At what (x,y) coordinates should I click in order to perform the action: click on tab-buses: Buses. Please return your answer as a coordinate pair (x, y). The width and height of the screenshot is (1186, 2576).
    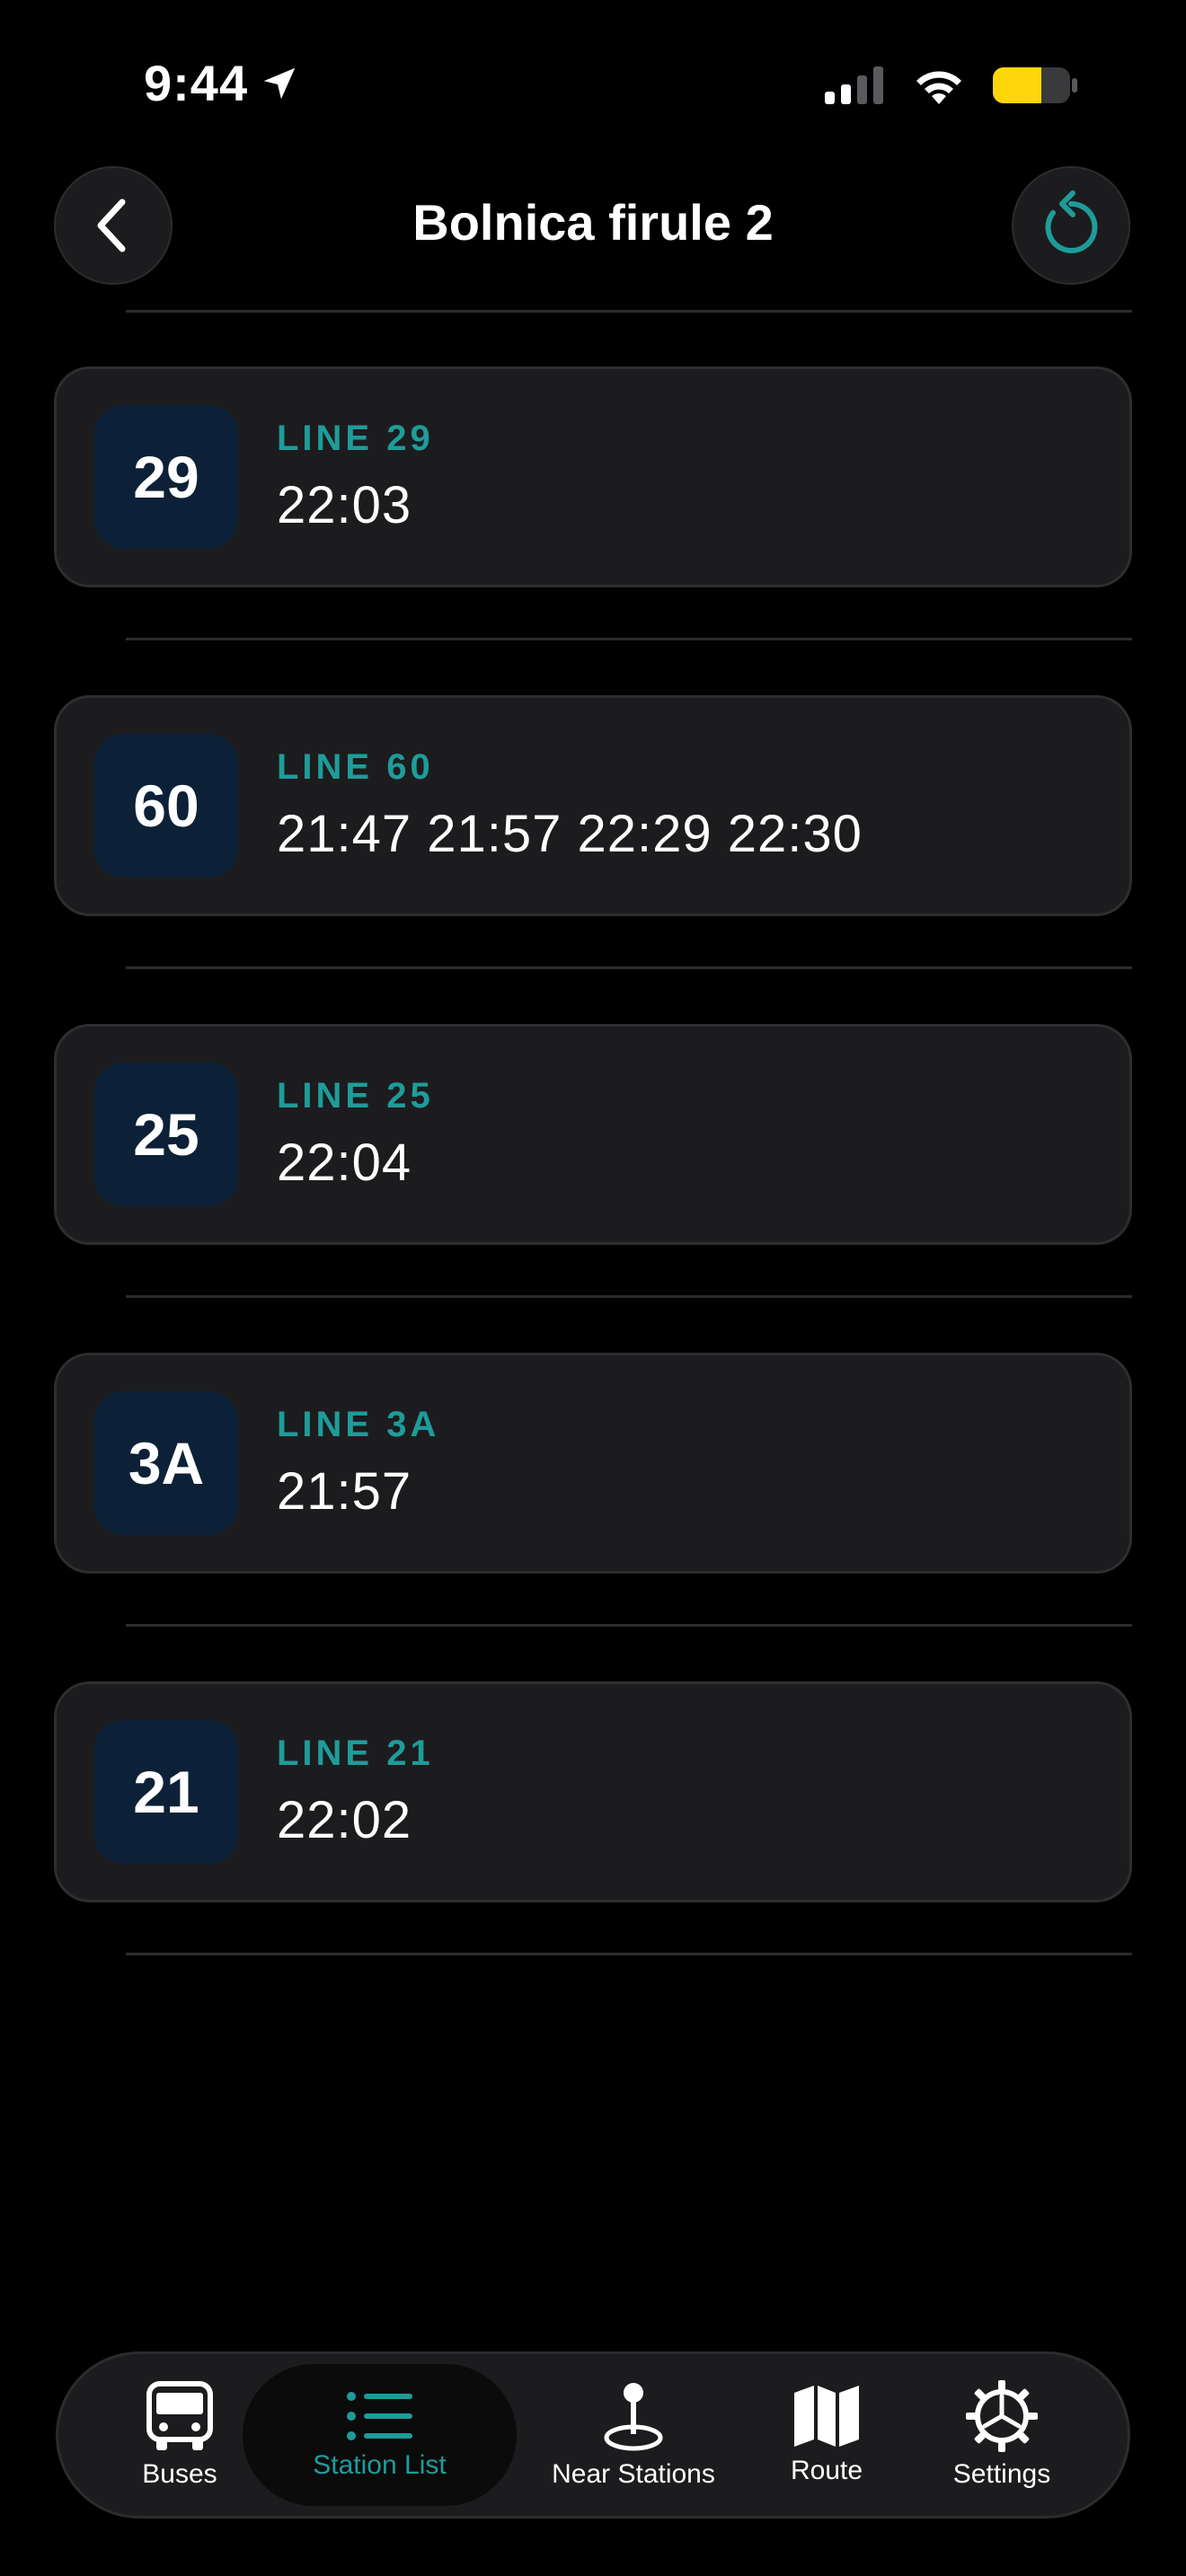
    Looking at the image, I should click on (179, 2435).